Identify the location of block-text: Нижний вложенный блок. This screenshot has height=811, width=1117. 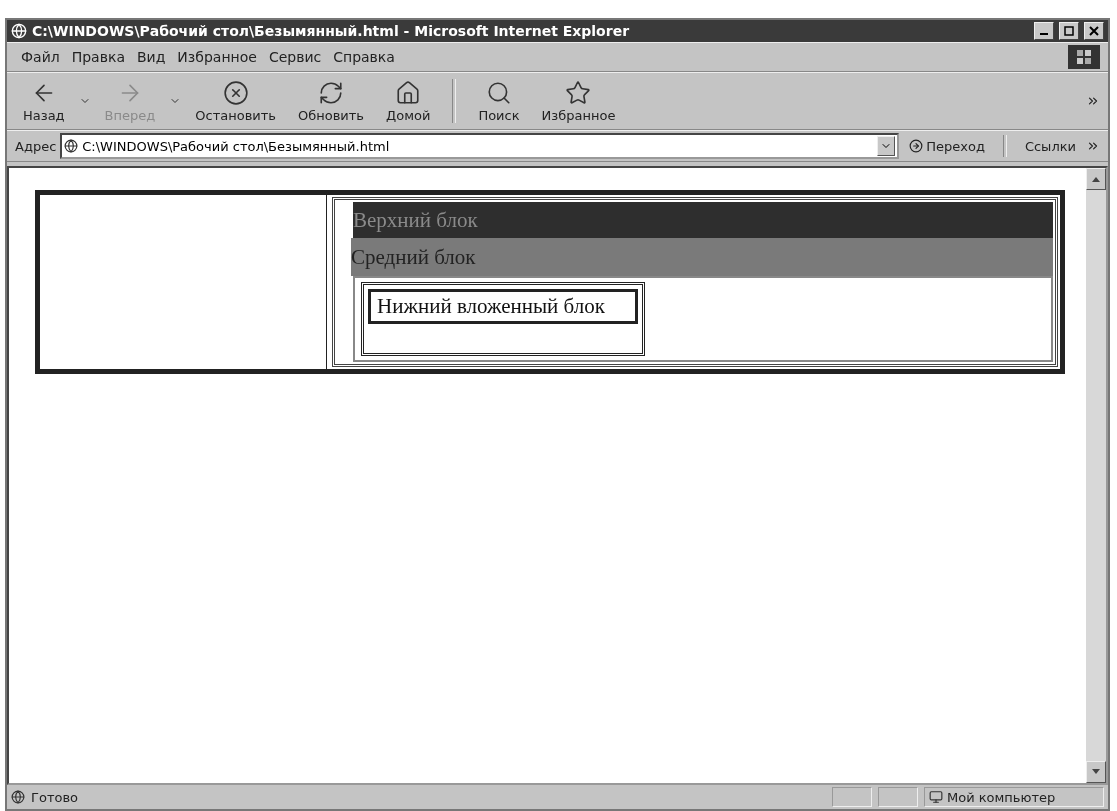
(491, 306).